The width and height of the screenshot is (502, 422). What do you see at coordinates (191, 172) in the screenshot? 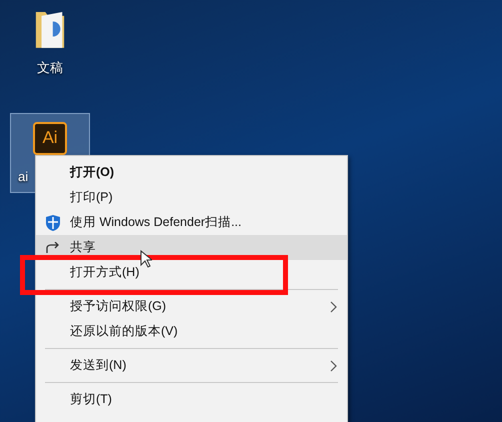
I see `menu-item: 打开(O)` at bounding box center [191, 172].